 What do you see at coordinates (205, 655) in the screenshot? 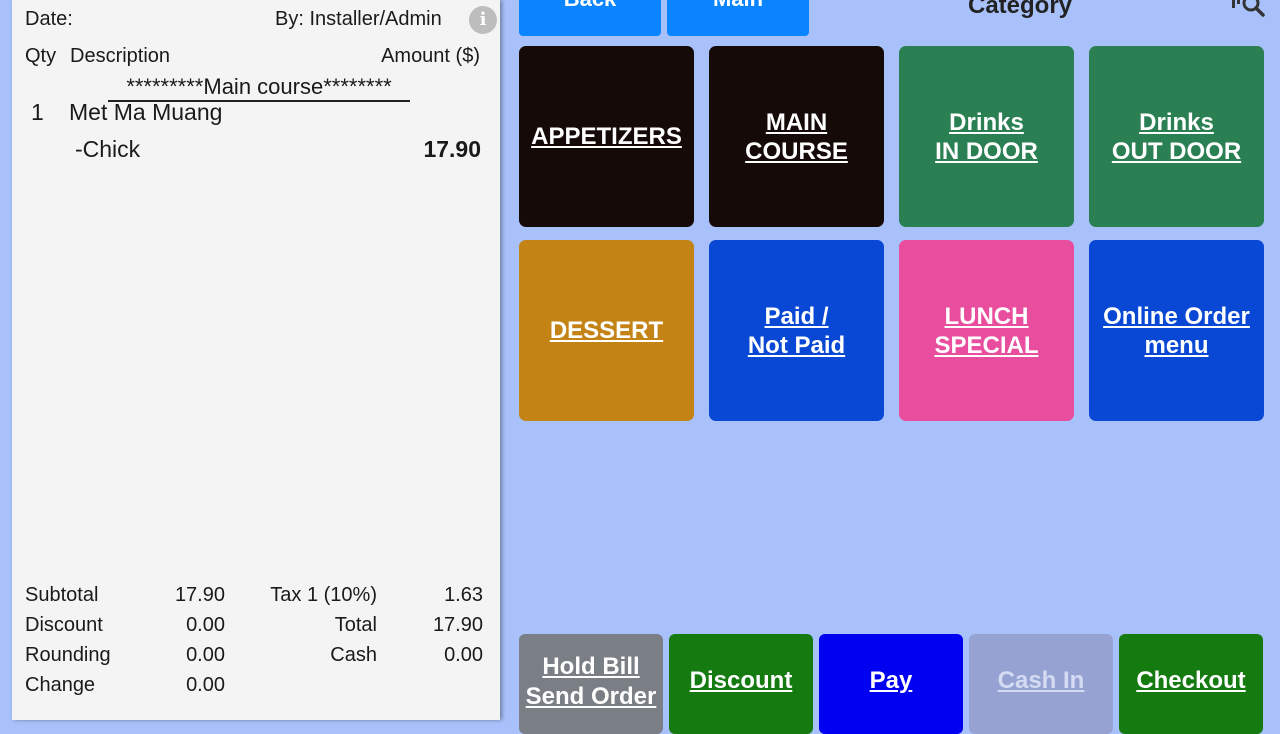
I see `rounding-value: 0.00` at bounding box center [205, 655].